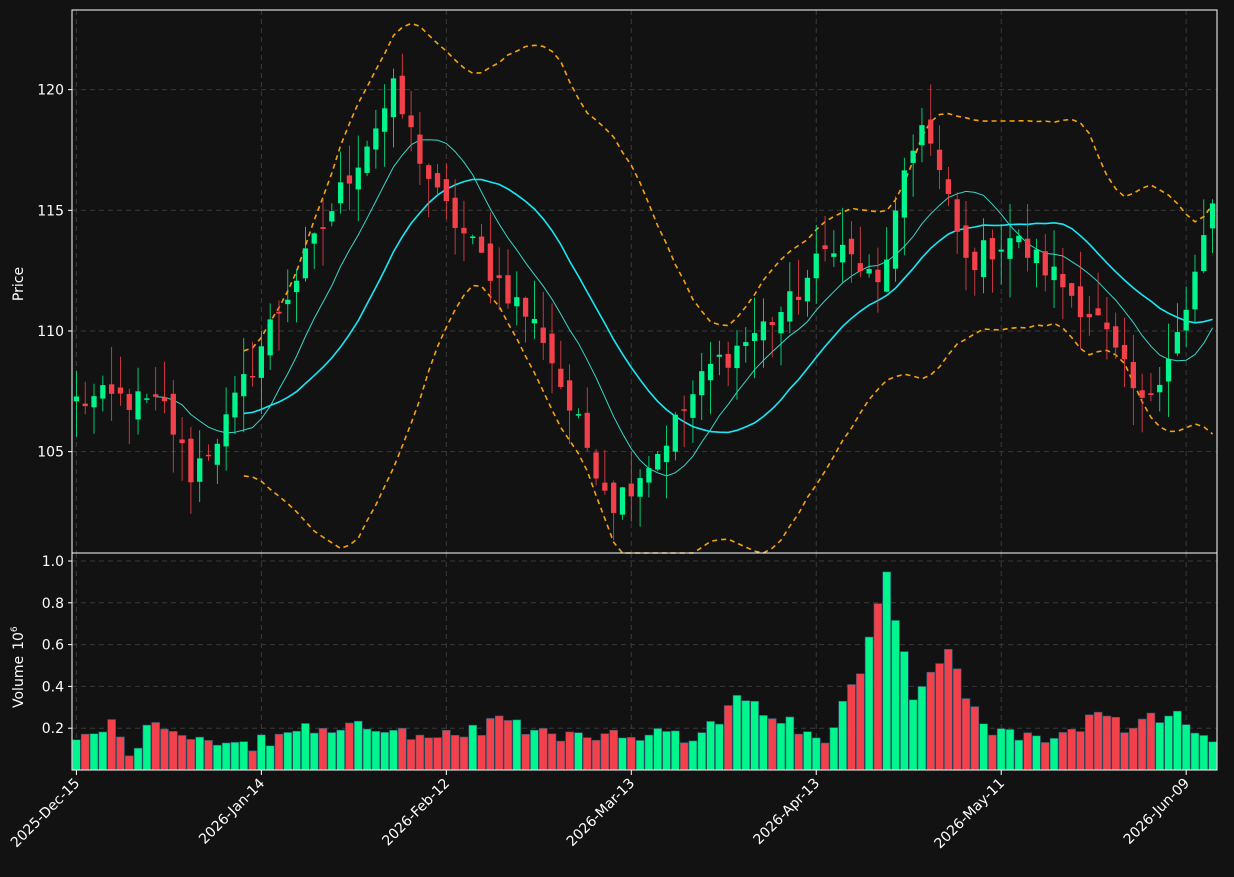  Describe the element at coordinates (50, 211) in the screenshot. I see `price-tick-label: 115` at that location.